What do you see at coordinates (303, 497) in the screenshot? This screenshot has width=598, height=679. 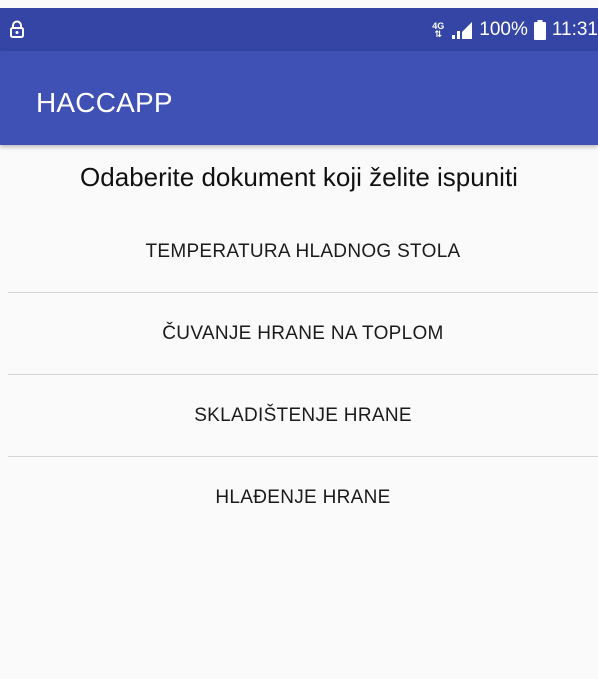 I see `document-button-hladenje-hrane: HLAĐENJE HRANE` at bounding box center [303, 497].